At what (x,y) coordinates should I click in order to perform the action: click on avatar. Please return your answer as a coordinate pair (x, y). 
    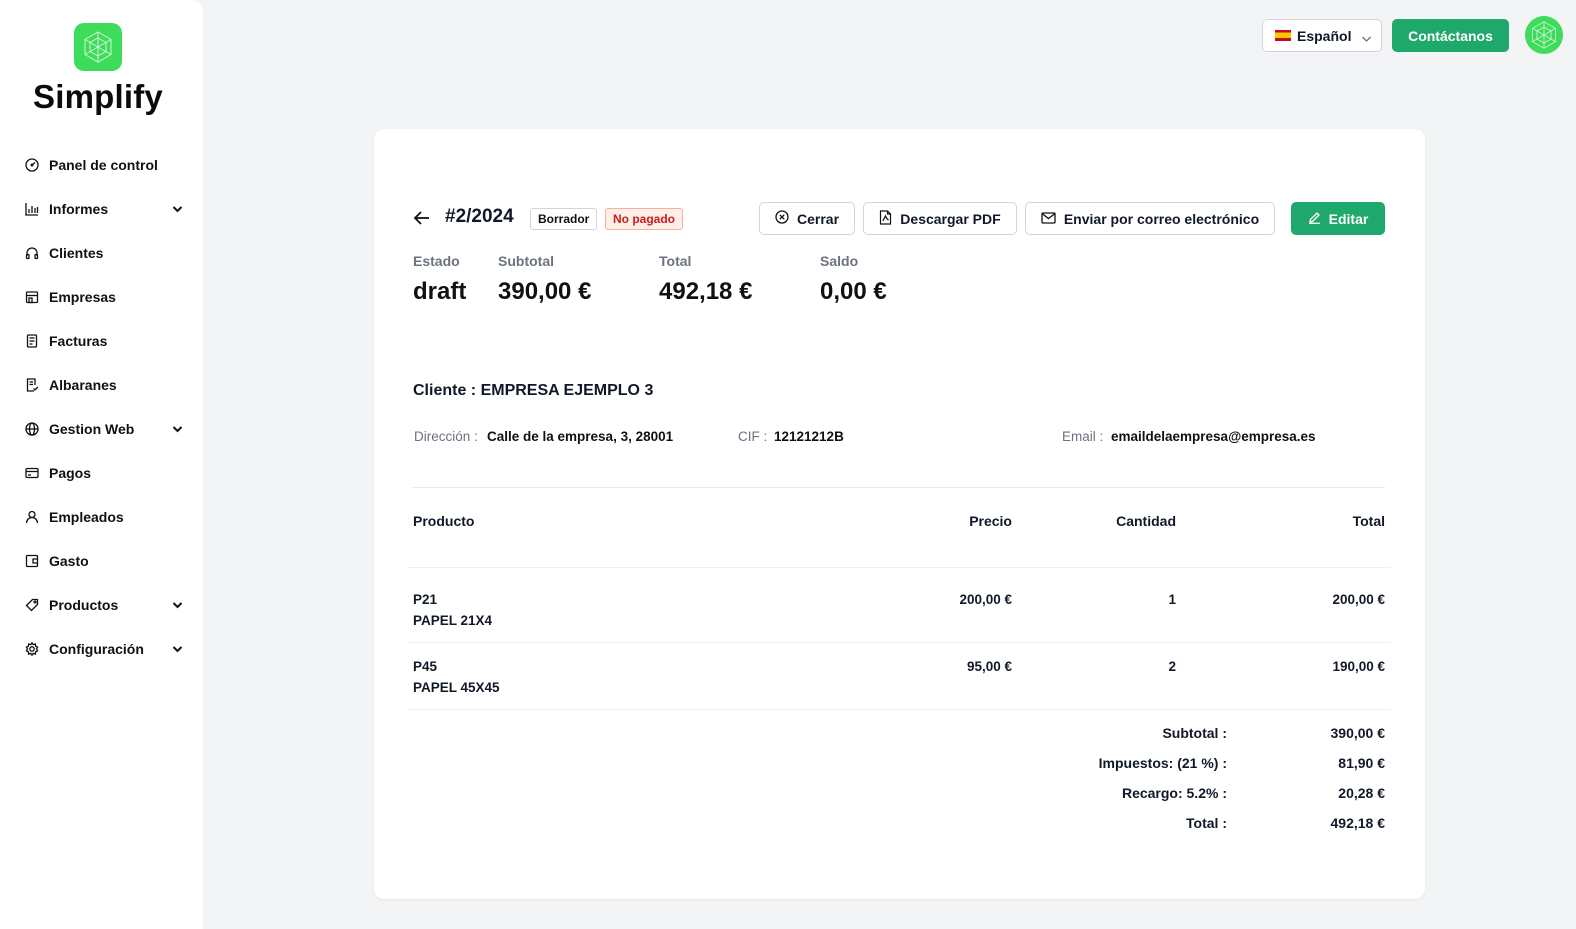
    Looking at the image, I should click on (1544, 35).